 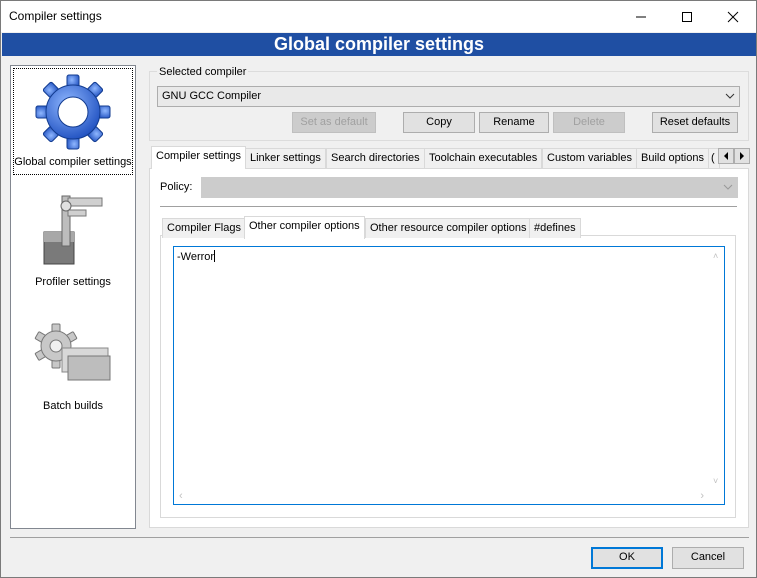 What do you see at coordinates (448, 96) in the screenshot?
I see `compiler-select: GNU GCC Compiler` at bounding box center [448, 96].